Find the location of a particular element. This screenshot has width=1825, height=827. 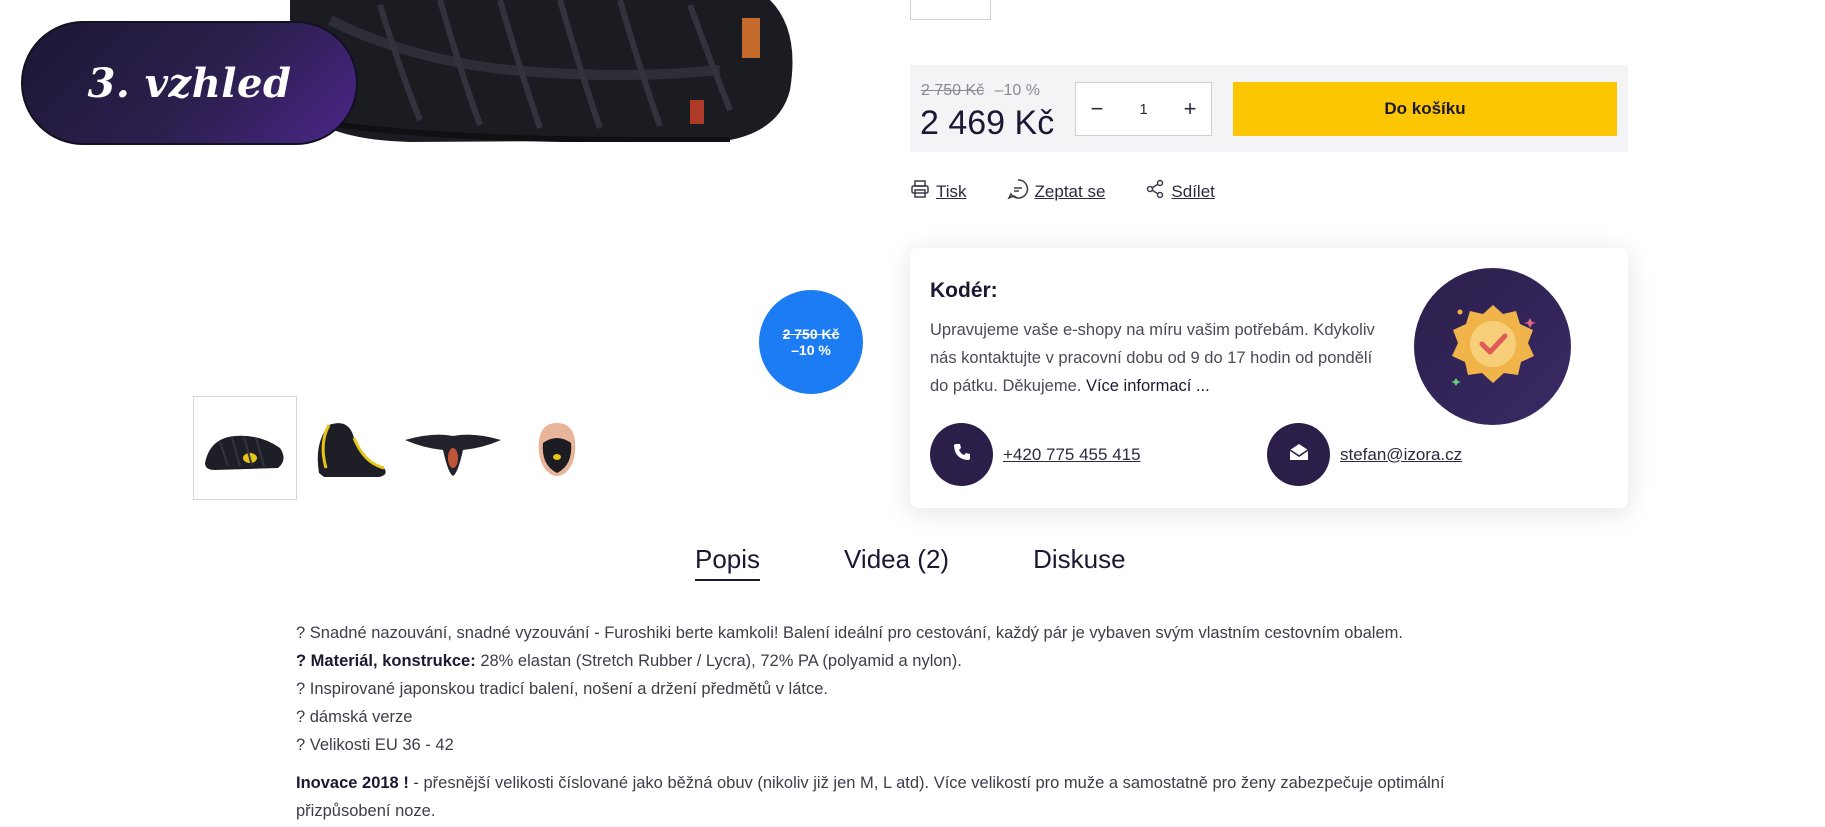

envelope-open-icon is located at coordinates (1299, 454).